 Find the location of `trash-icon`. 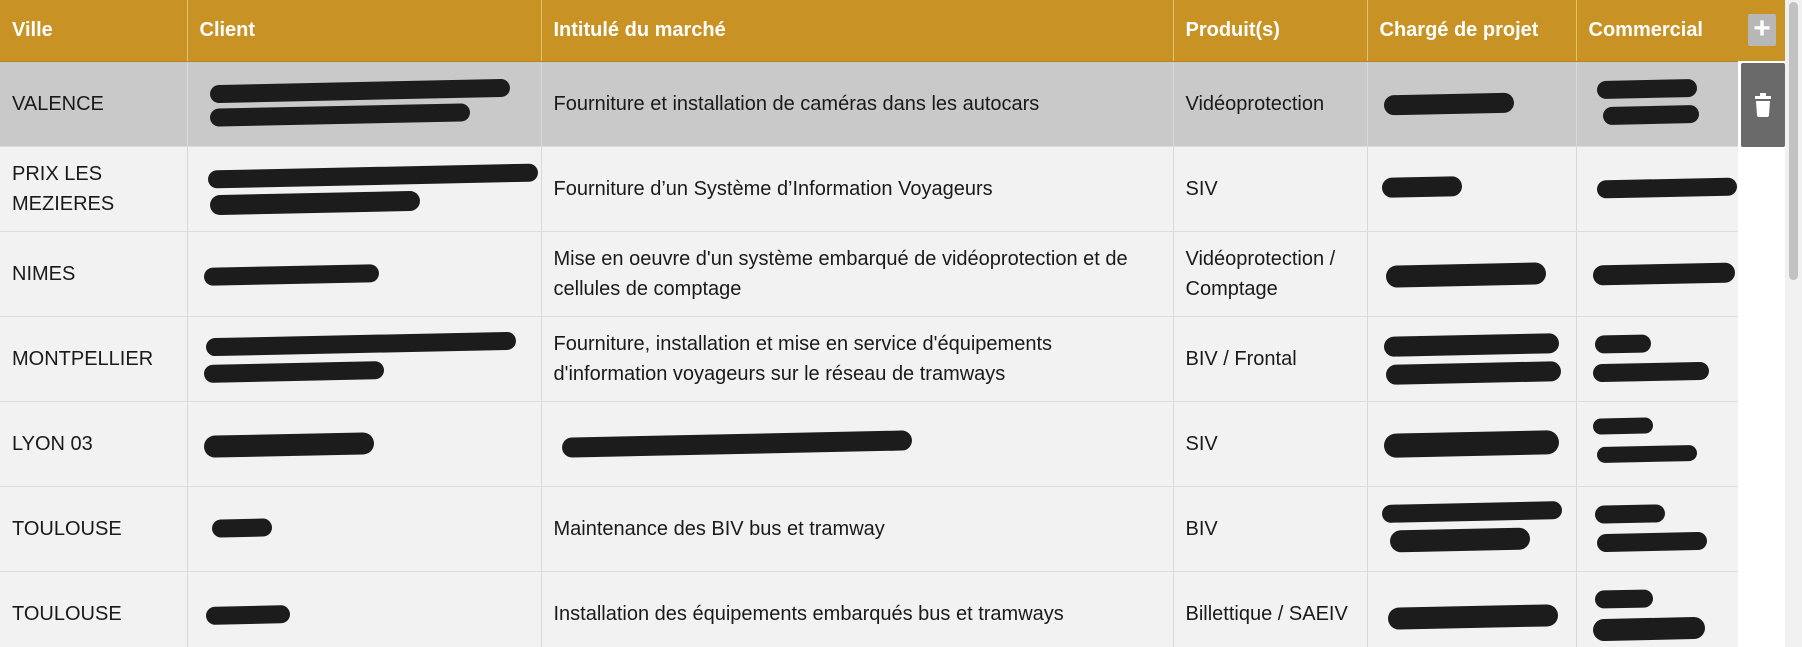

trash-icon is located at coordinates (1763, 105).